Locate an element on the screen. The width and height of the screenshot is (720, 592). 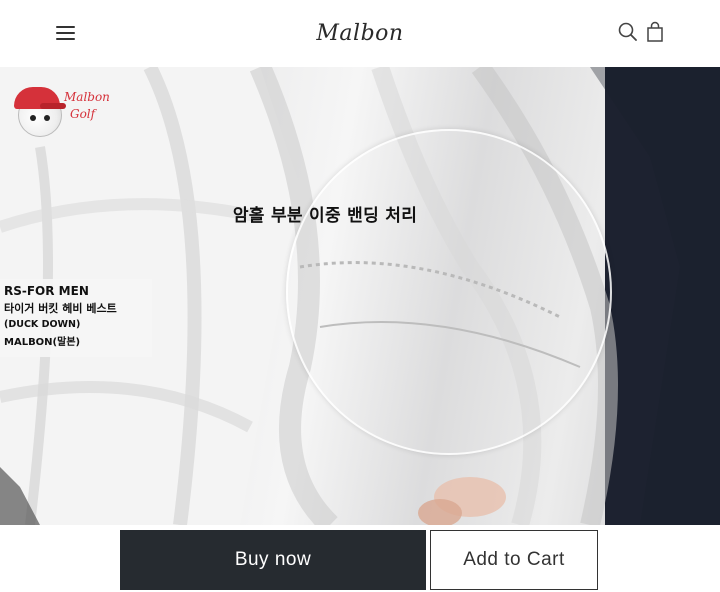
brand-logo: Malbon is located at coordinates (360, 34).